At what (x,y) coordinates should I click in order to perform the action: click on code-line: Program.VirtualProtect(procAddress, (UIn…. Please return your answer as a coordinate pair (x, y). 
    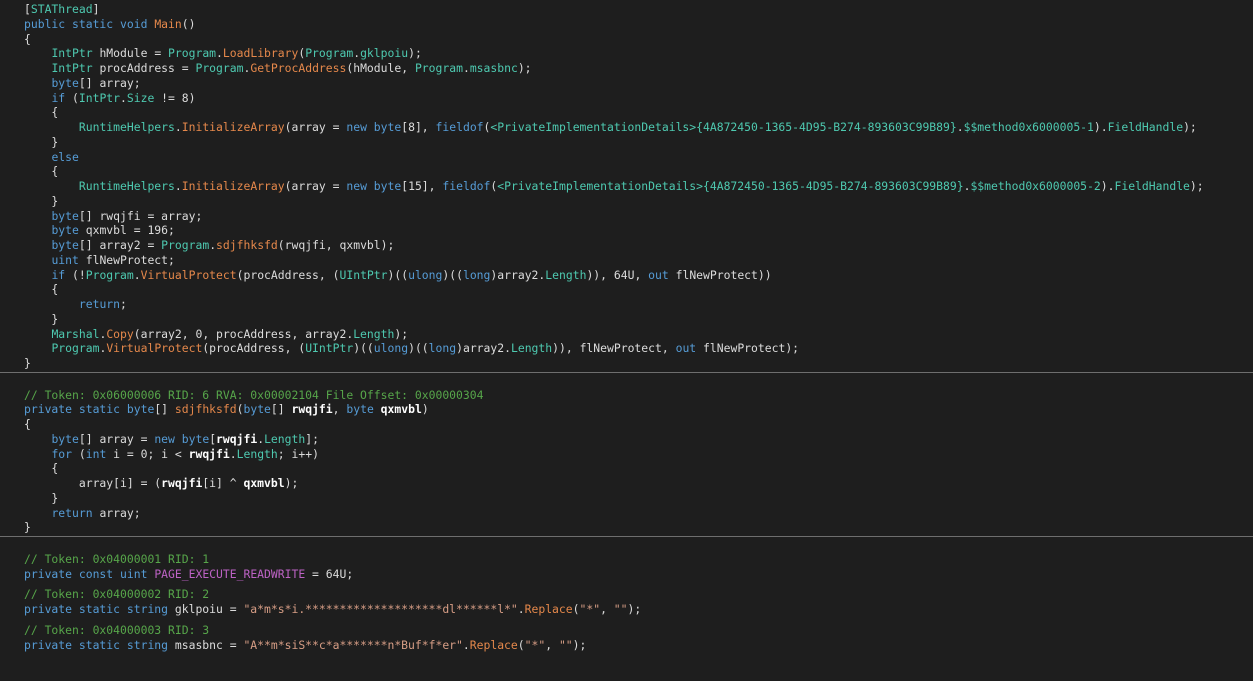
    Looking at the image, I should click on (626, 348).